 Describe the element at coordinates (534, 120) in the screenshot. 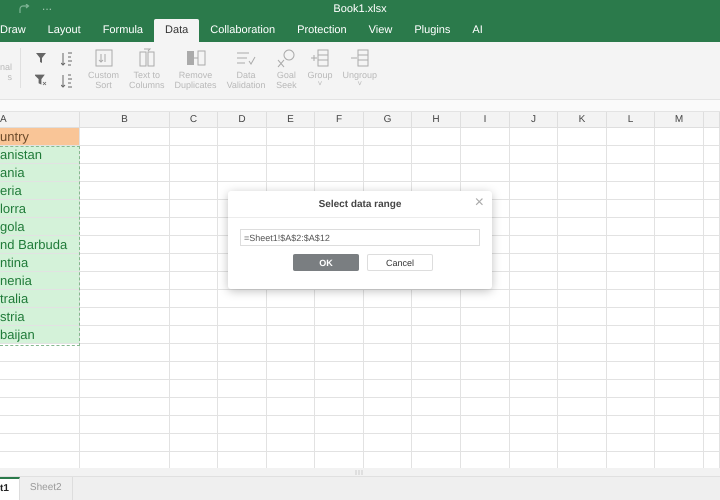

I see `column-header: J` at that location.